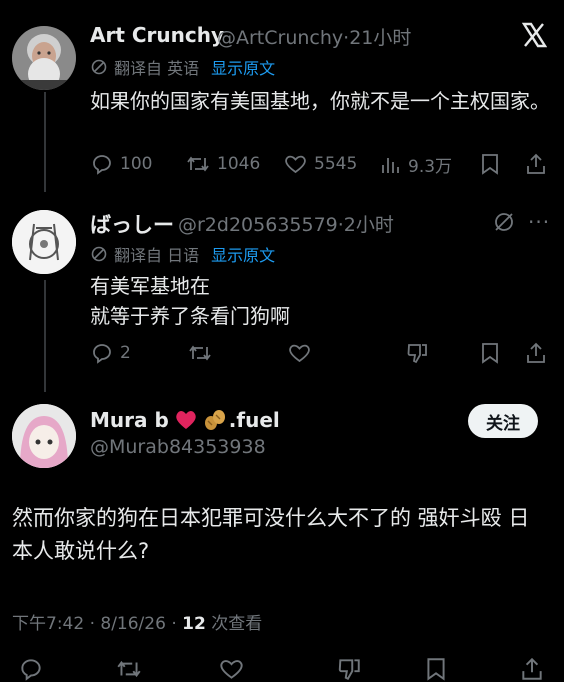  I want to click on translation-note: 翻译自 英语 显示原文, so click(182, 67).